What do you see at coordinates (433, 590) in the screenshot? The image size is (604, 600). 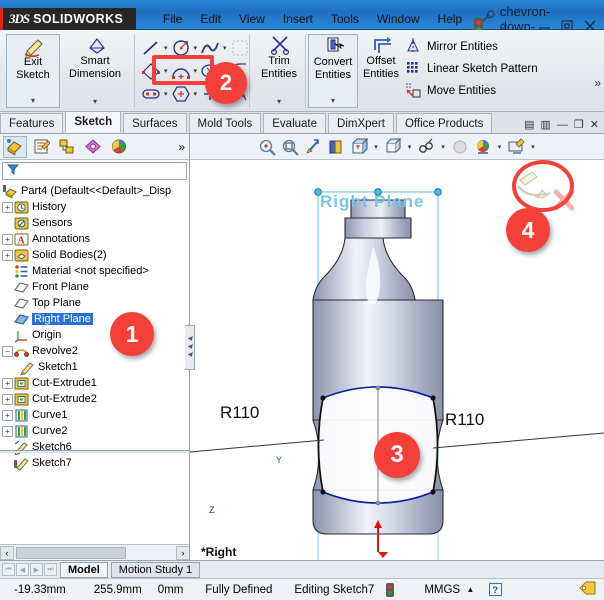 I see `status-units: MMGS` at bounding box center [433, 590].